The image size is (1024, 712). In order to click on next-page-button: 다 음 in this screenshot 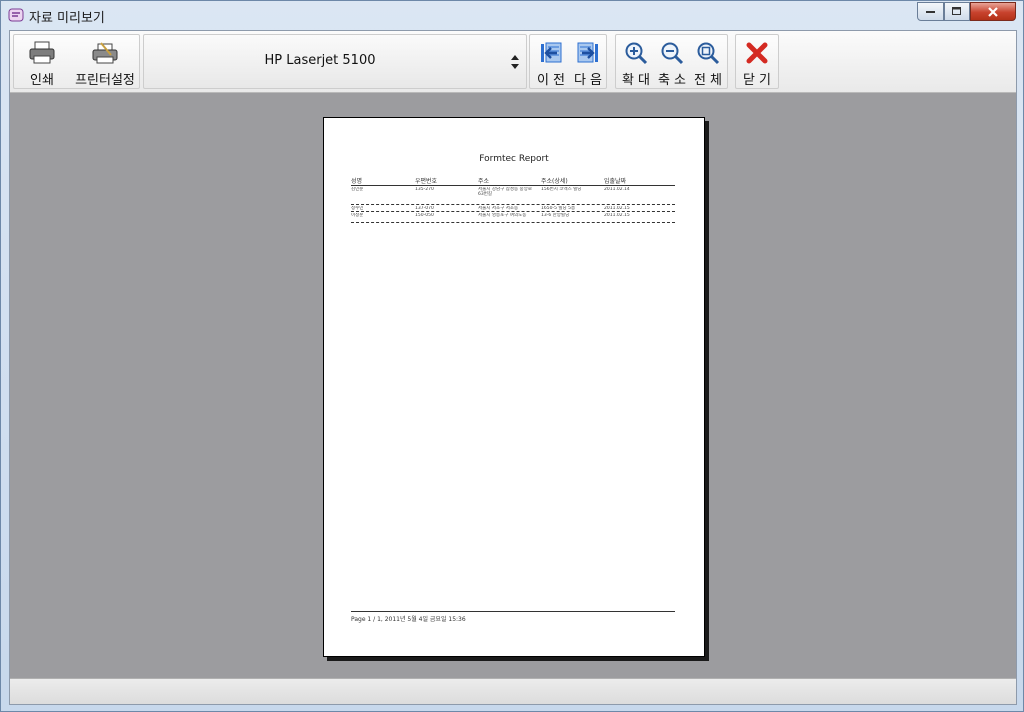, I will do `click(588, 61)`.